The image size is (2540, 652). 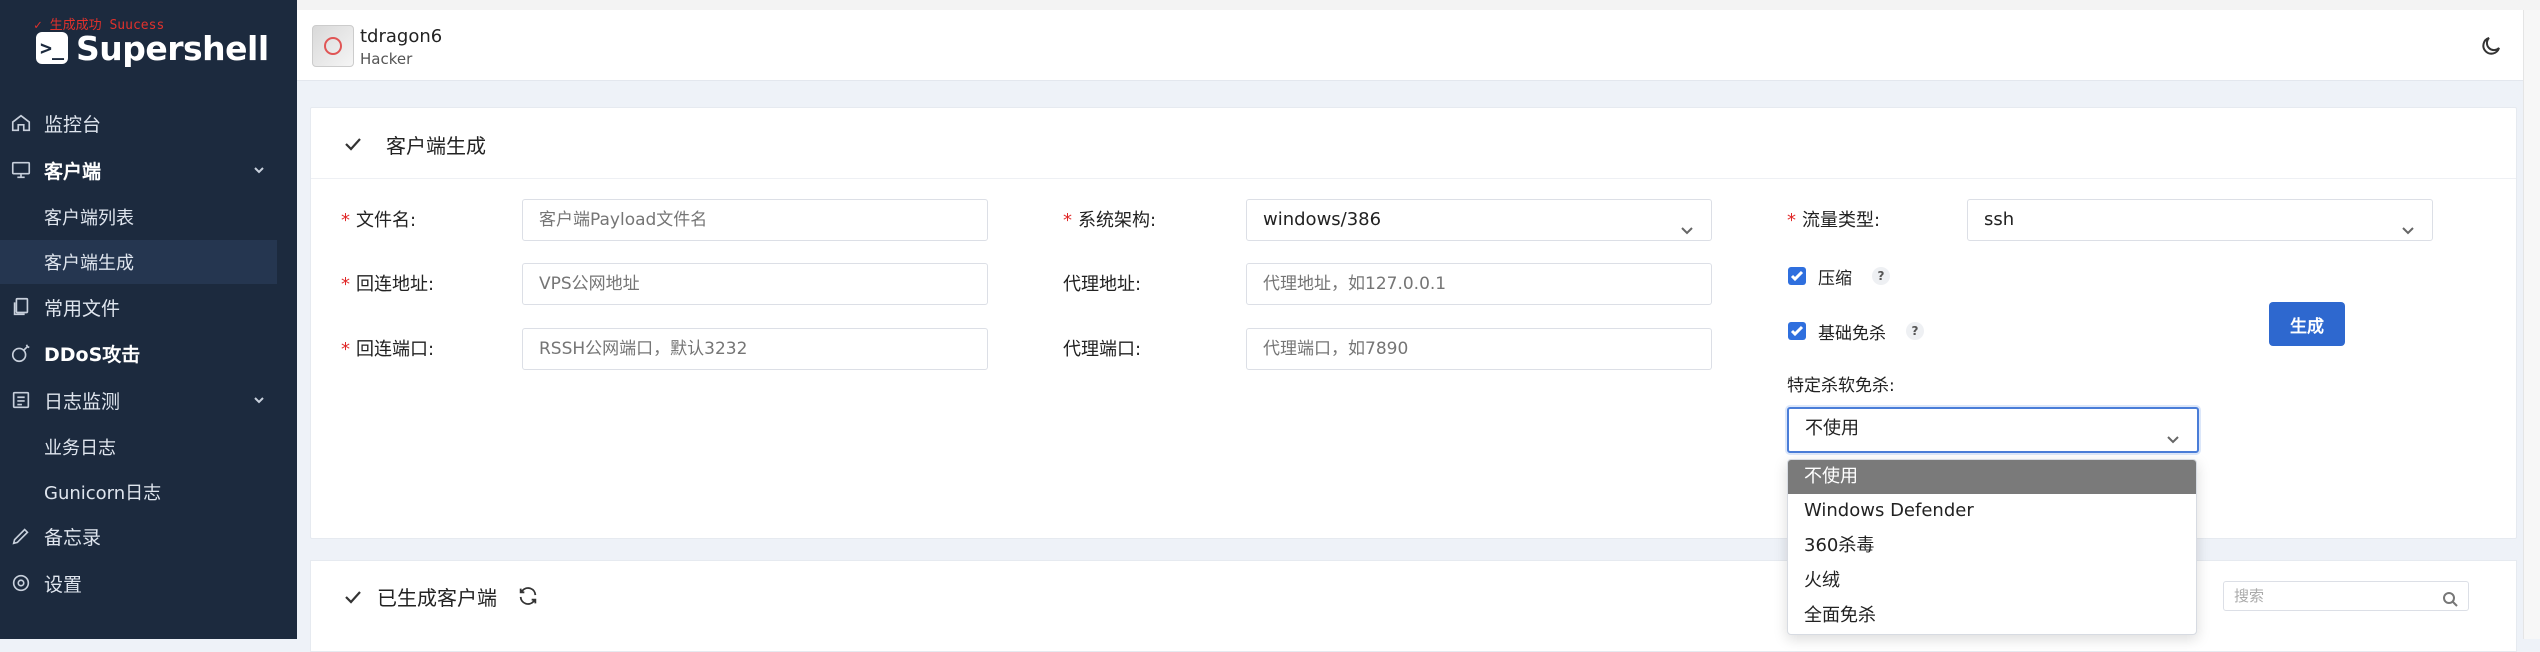 I want to click on sidebar-item-clients: 客户端, so click(x=148, y=170).